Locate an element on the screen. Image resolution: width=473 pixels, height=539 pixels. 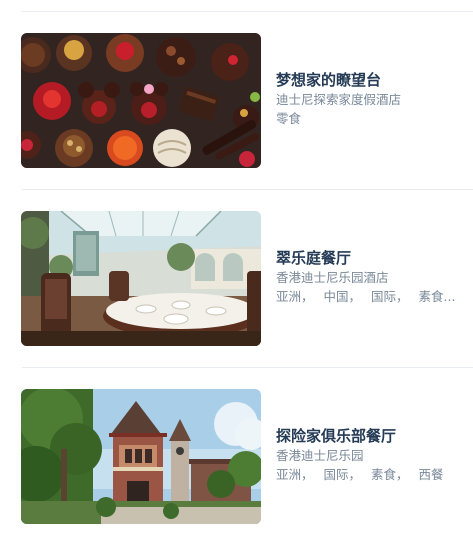
dining-thumbnail-restaurant-interior is located at coordinates (141, 278).